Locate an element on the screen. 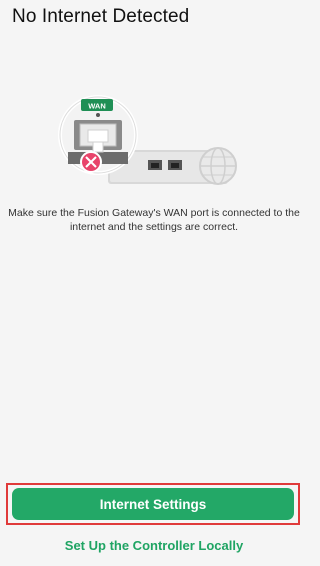 This screenshot has height=566, width=320. internet-settings-button: Internet Settings is located at coordinates (153, 504).